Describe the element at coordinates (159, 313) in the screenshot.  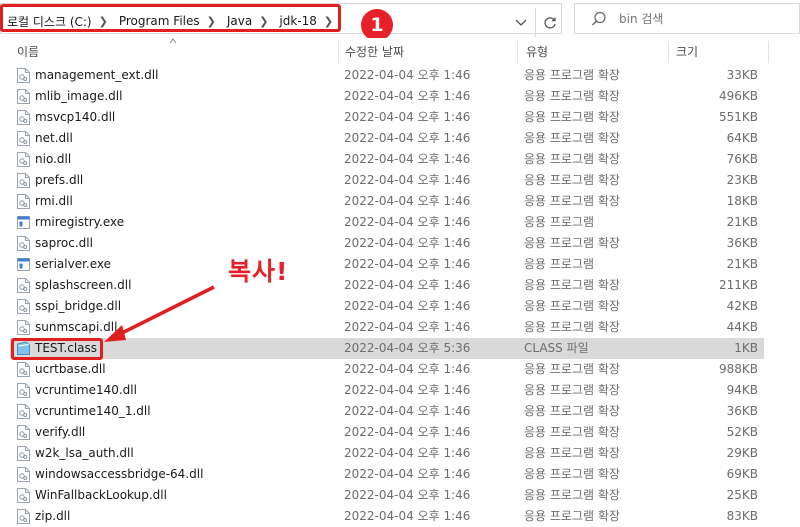
I see `annotation-arrow-icon` at that location.